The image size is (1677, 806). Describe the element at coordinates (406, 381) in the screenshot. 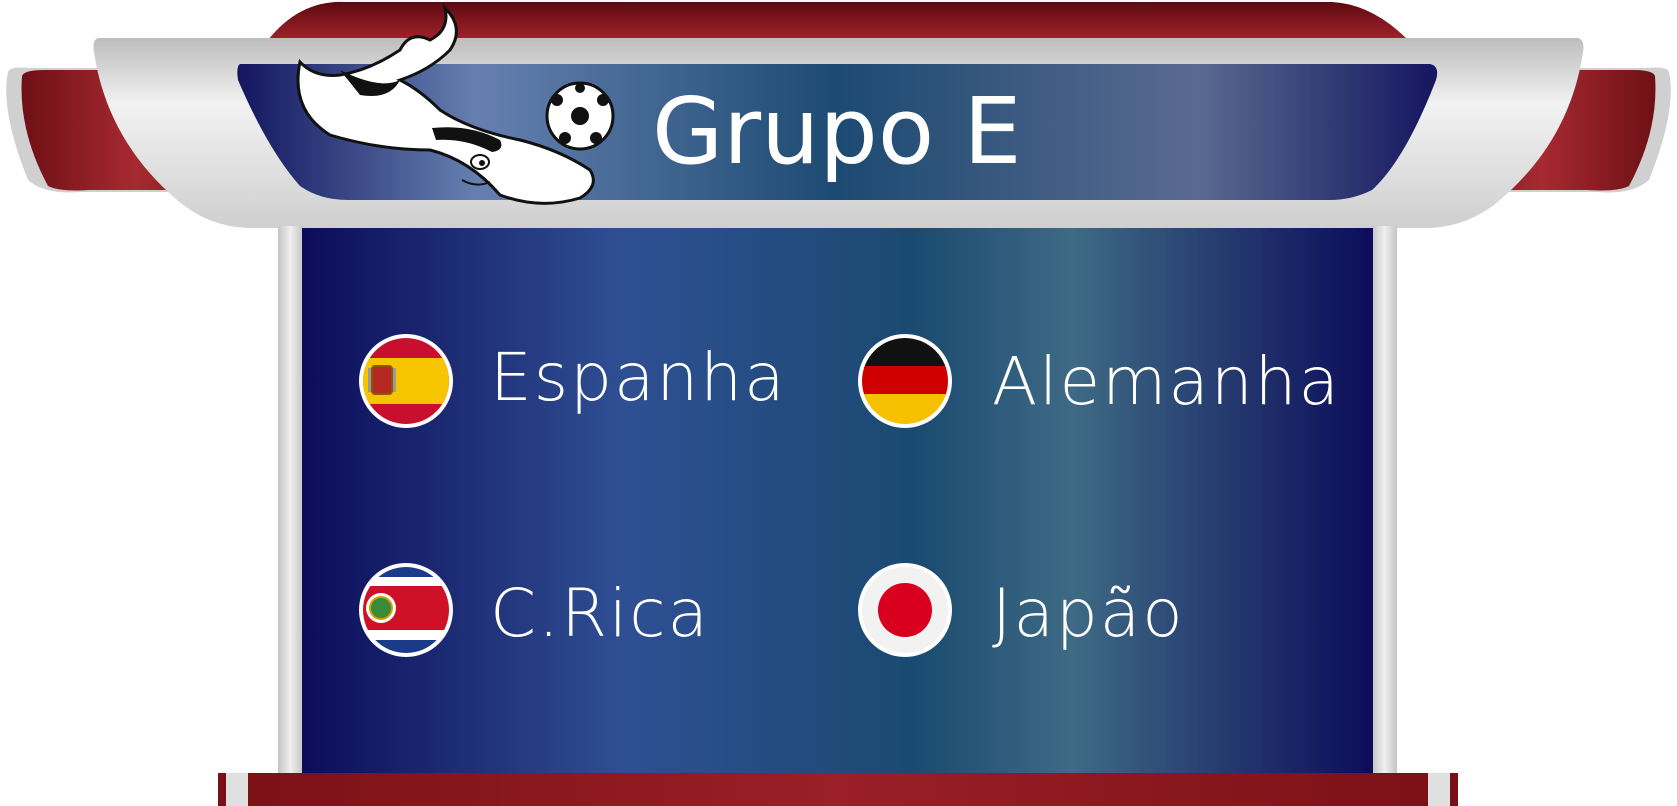

I see `spain-flag-icon` at that location.